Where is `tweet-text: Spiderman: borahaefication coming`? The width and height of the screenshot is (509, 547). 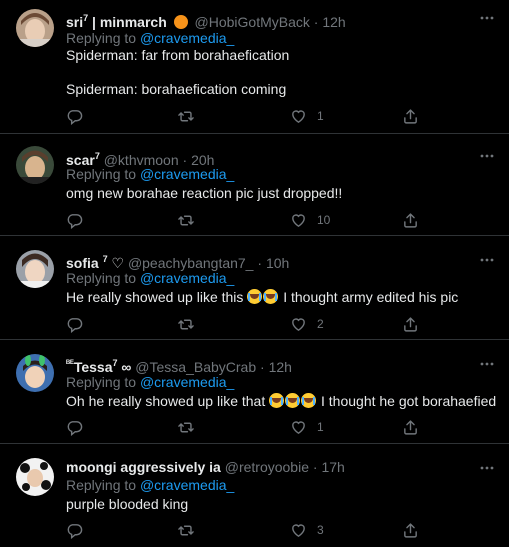 tweet-text: Spiderman: borahaefication coming is located at coordinates (176, 89).